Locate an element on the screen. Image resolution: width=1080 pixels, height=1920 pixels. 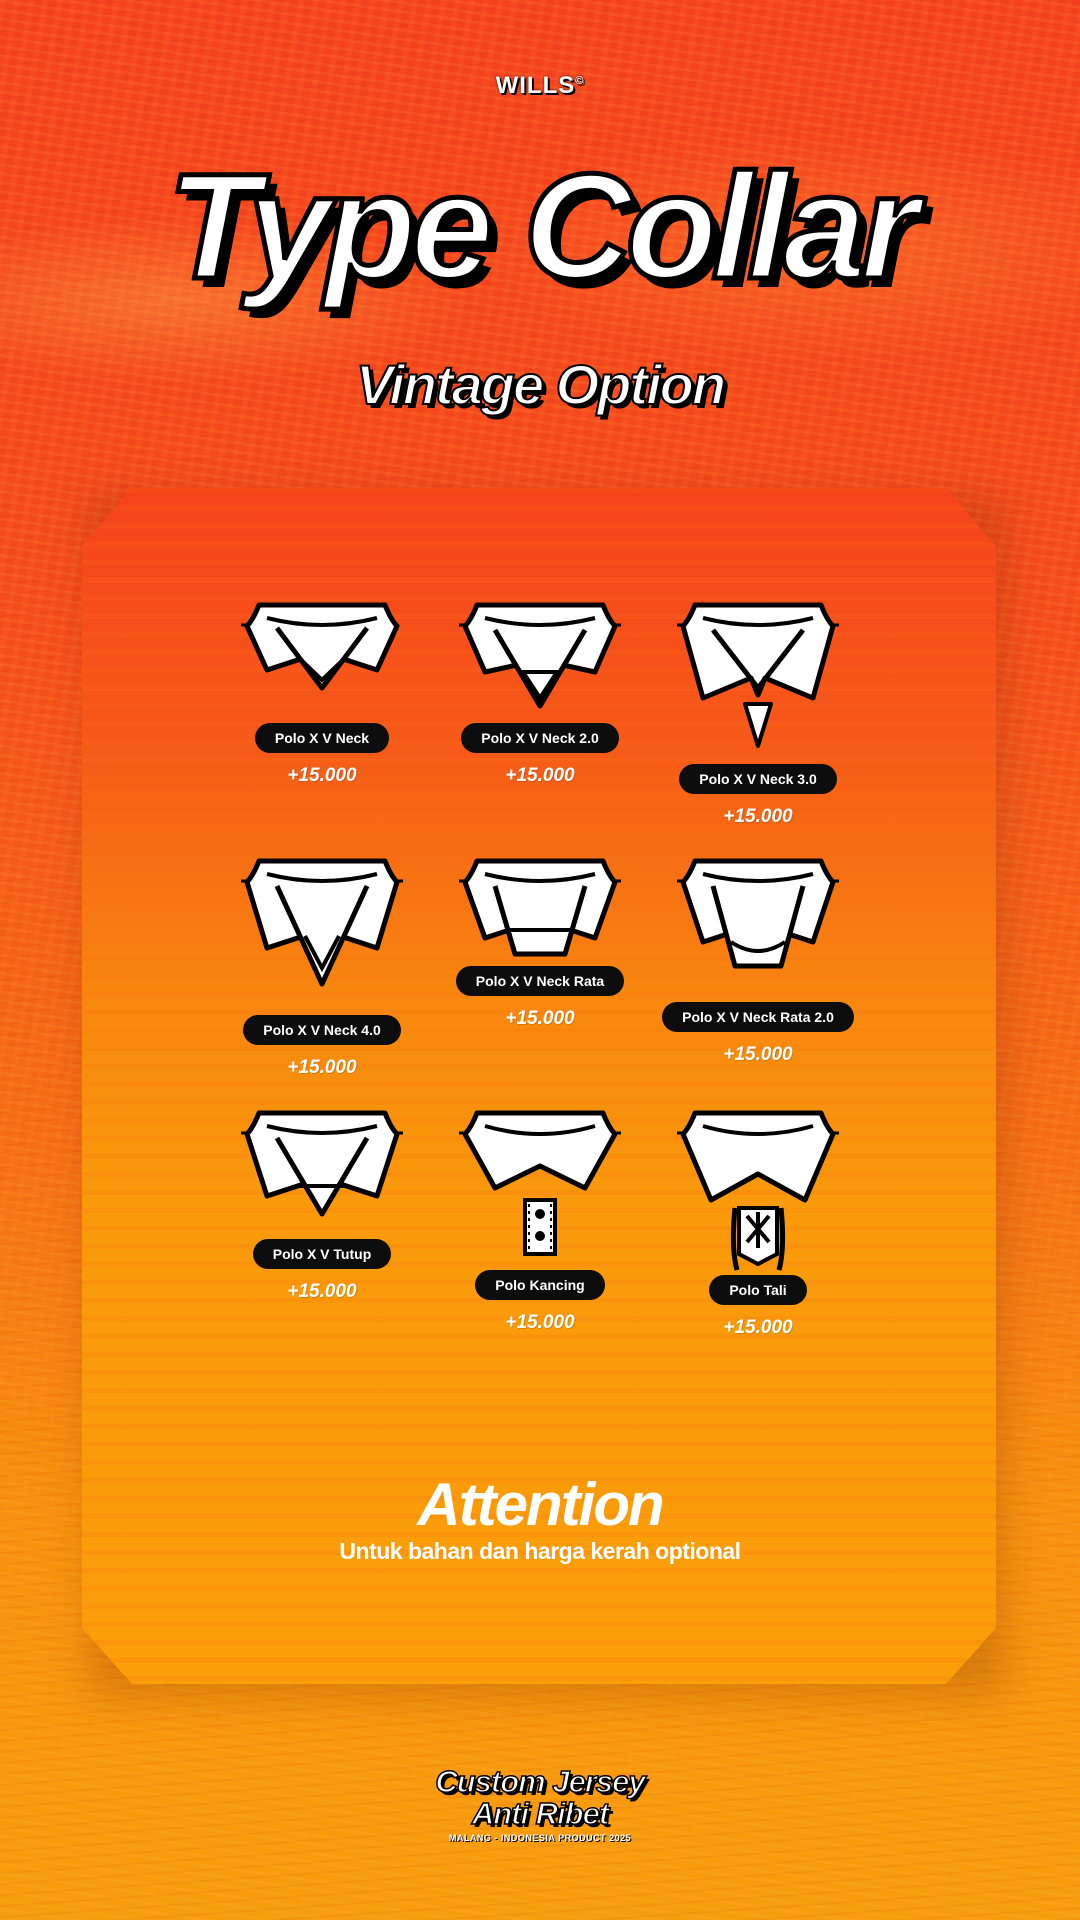
collar-label: Polo X V Neck 4.0 is located at coordinates (322, 1030).